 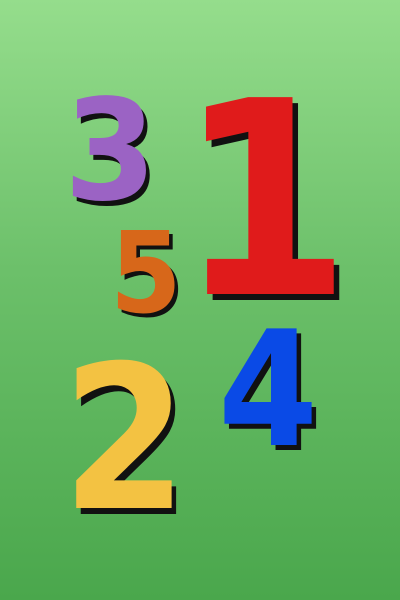 What do you see at coordinates (146, 274) in the screenshot?
I see `digit-five: 5` at bounding box center [146, 274].